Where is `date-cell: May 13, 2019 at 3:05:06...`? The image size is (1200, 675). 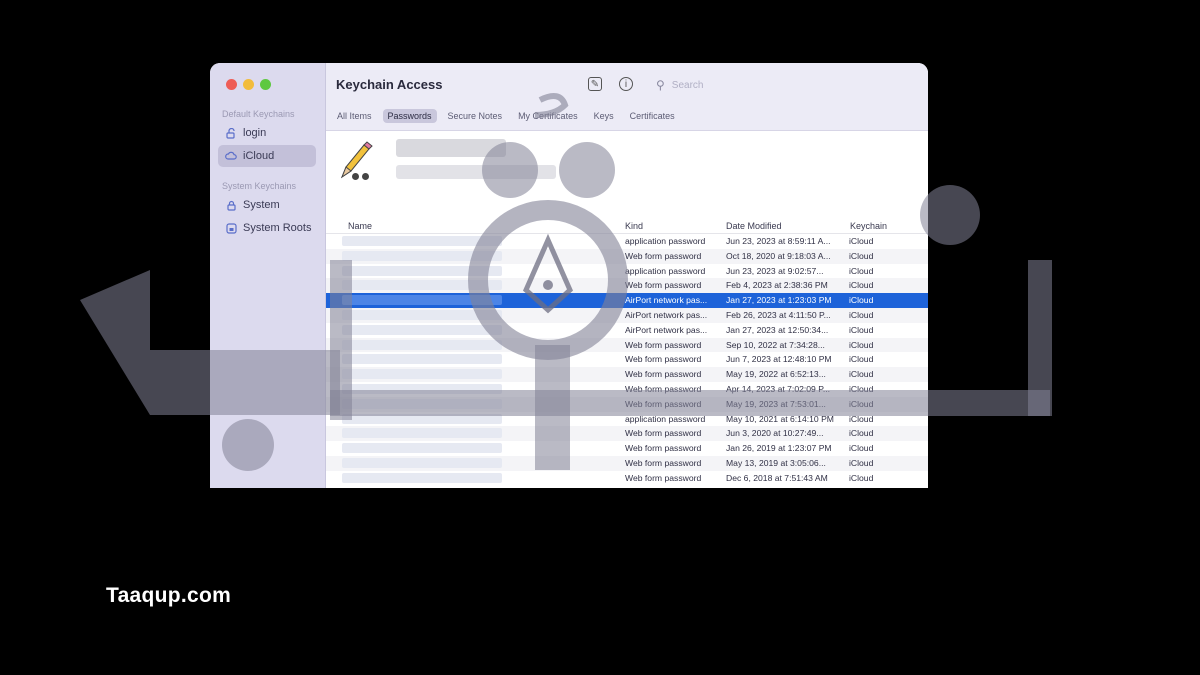
date-cell: May 13, 2019 at 3:05:06... is located at coordinates (776, 462).